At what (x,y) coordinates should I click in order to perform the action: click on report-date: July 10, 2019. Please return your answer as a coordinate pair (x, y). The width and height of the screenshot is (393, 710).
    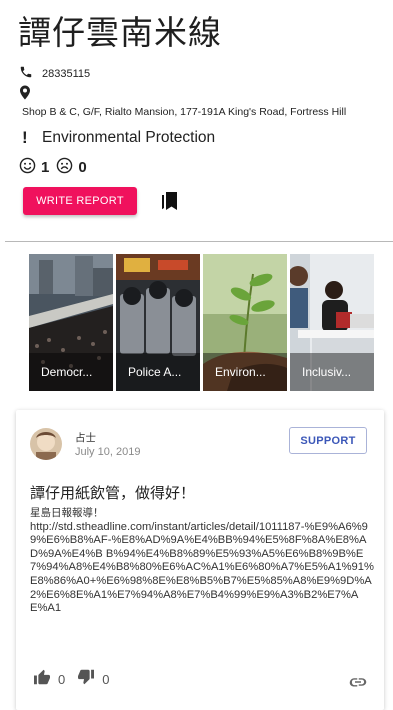
    Looking at the image, I should click on (108, 452).